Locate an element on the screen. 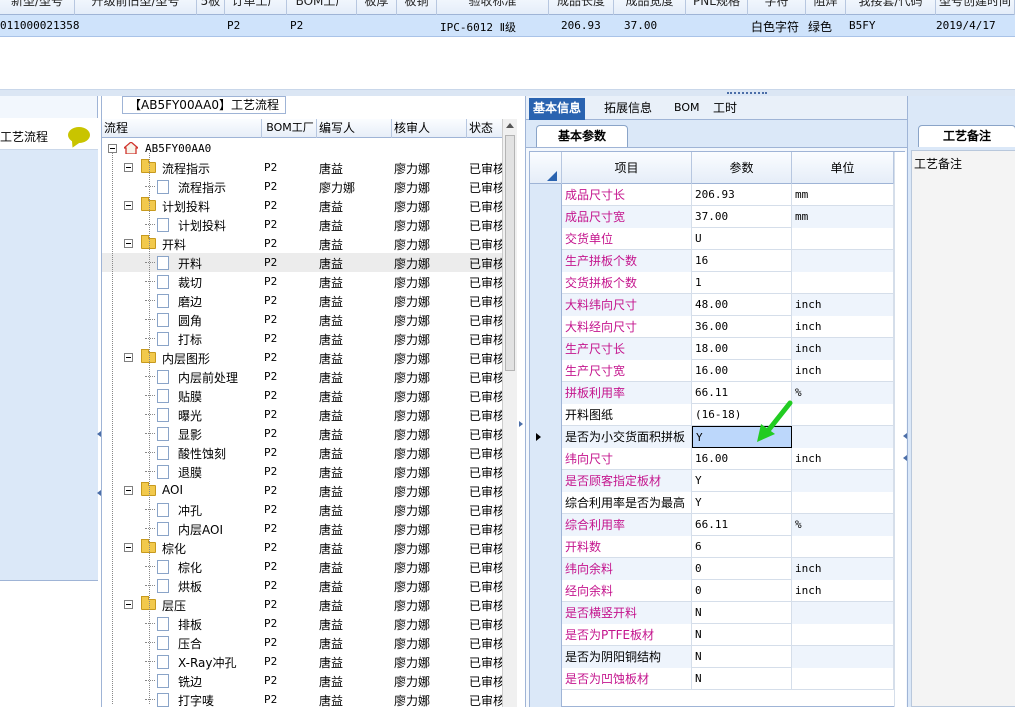 This screenshot has width=1015, height=707. param-row: 经向余料 0 inch is located at coordinates (734, 591).